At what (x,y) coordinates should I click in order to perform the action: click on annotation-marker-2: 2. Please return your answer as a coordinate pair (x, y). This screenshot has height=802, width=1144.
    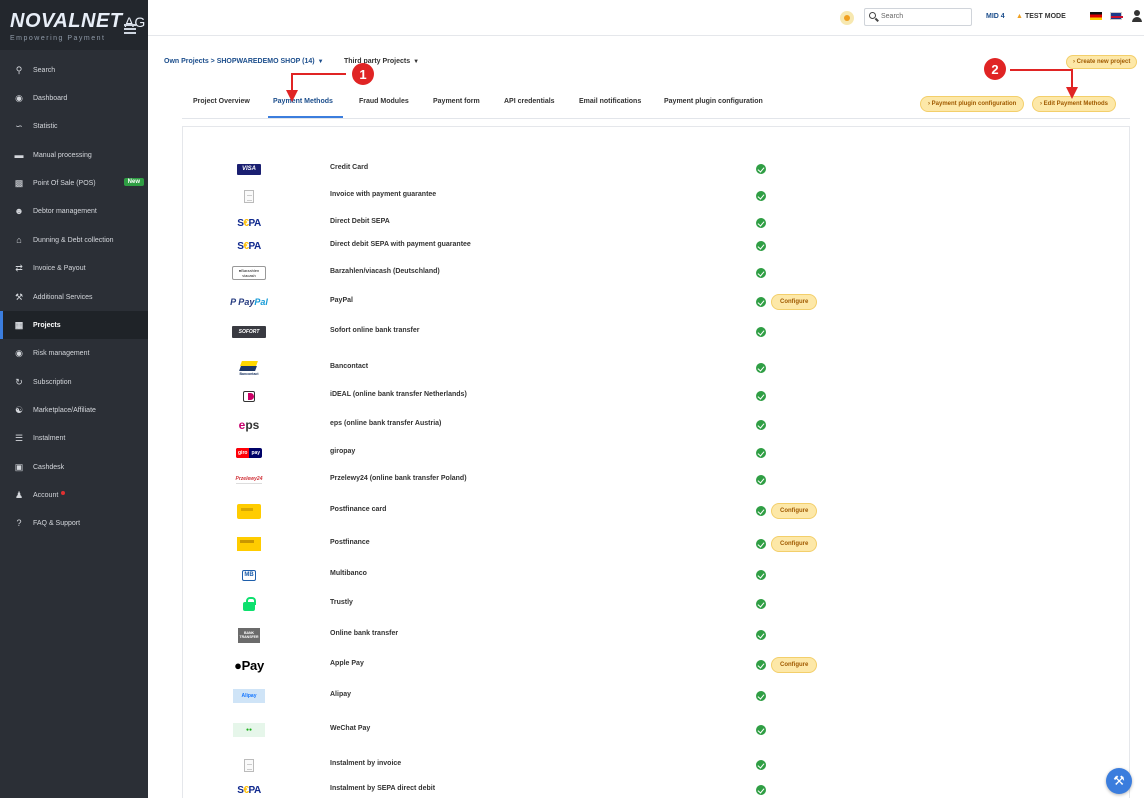
    Looking at the image, I should click on (995, 69).